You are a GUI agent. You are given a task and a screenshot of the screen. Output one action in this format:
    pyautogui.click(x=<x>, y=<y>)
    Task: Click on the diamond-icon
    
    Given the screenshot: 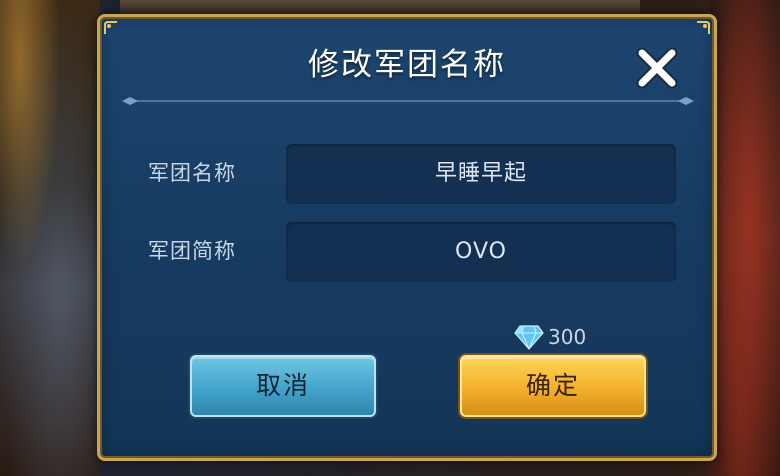 What is the action you would take?
    pyautogui.click(x=529, y=337)
    